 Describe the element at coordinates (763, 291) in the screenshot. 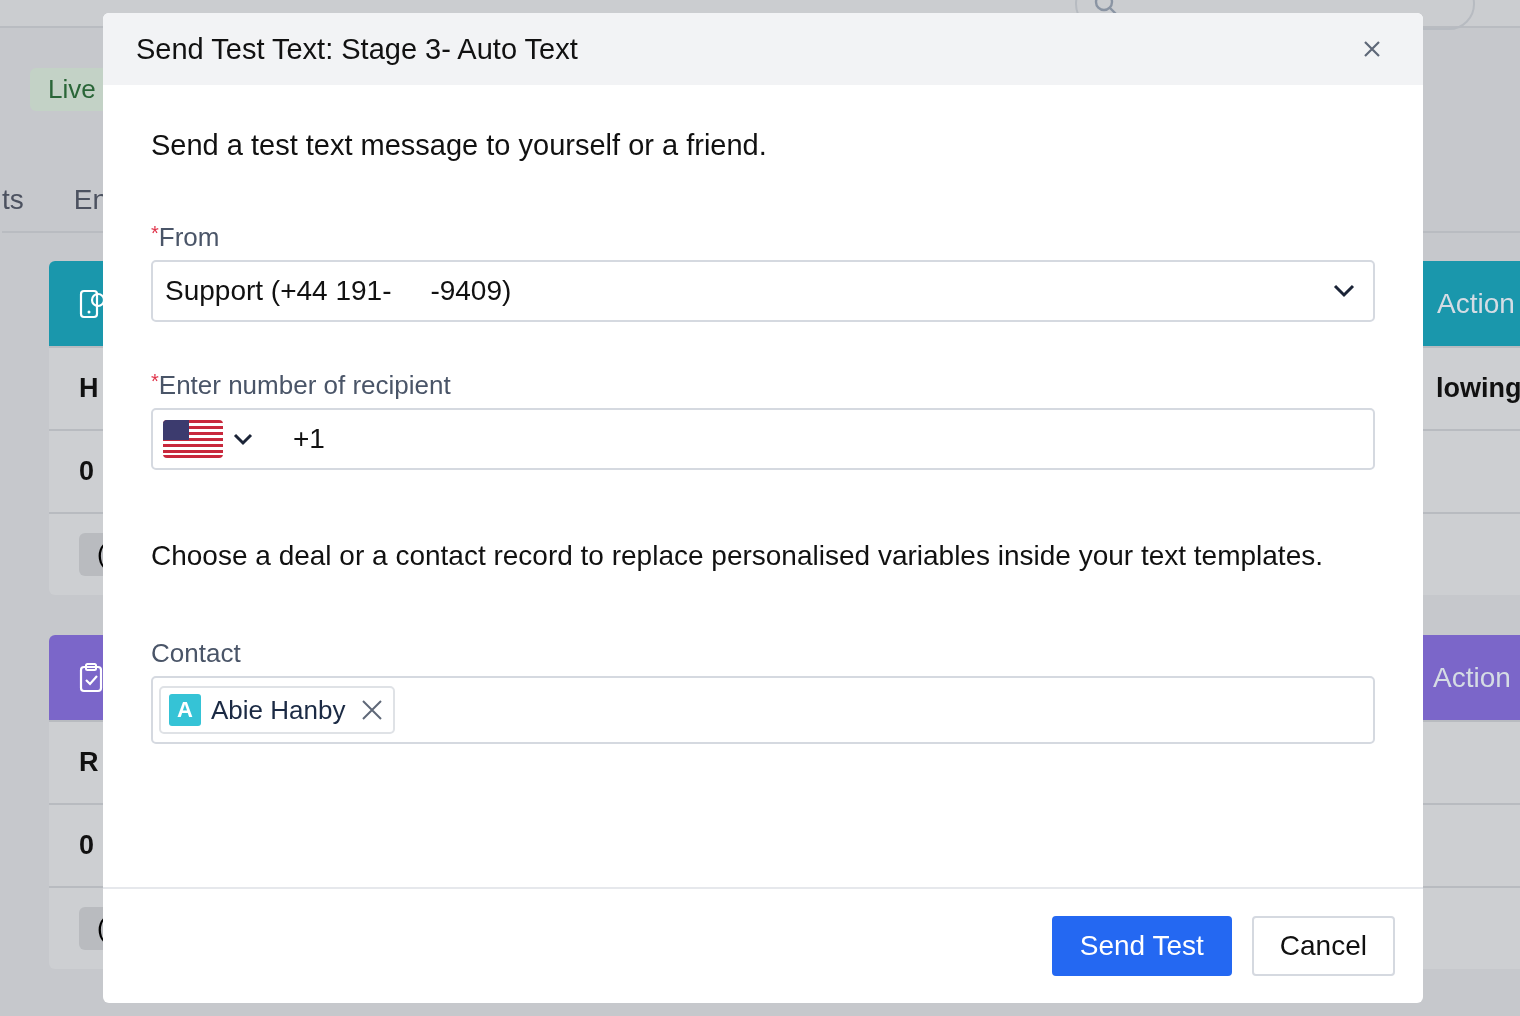

I see `from-select: Support (+44 191- -9409)` at that location.